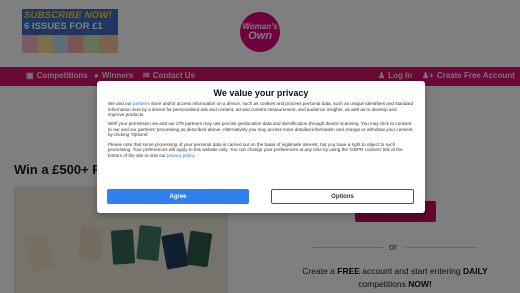  Describe the element at coordinates (178, 196) in the screenshot. I see `agree-button: Agree` at that location.